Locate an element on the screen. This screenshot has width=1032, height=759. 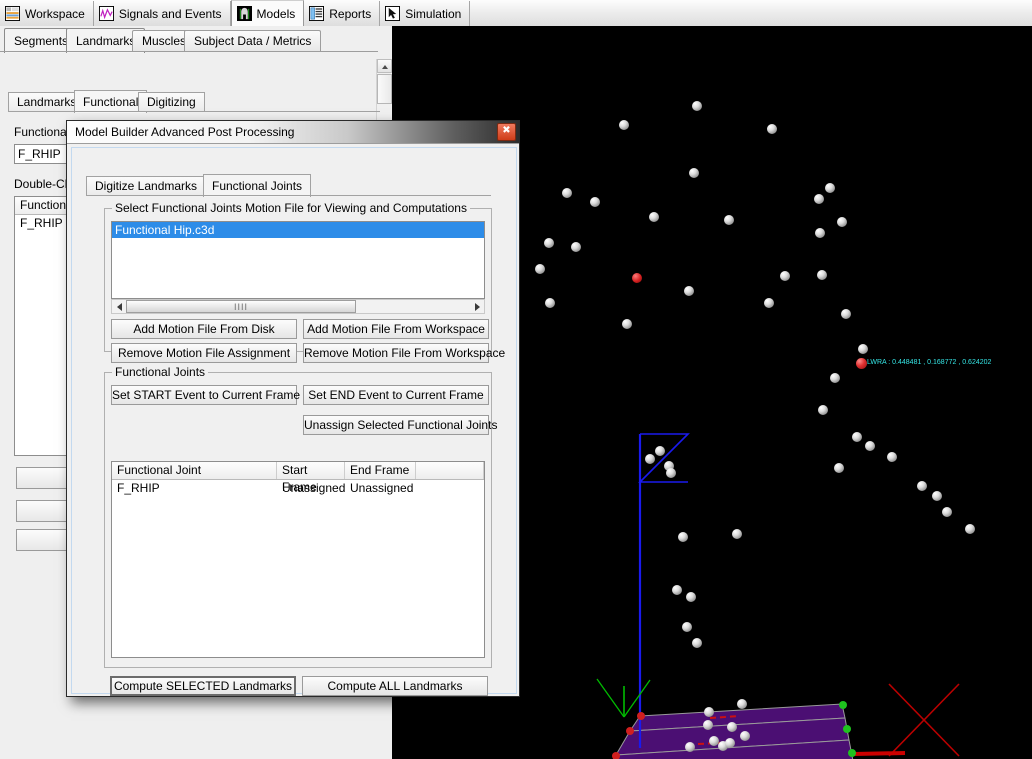
landmarks-tabstrip: Landmarks Functional Digitizing is located at coordinates (188, 101).